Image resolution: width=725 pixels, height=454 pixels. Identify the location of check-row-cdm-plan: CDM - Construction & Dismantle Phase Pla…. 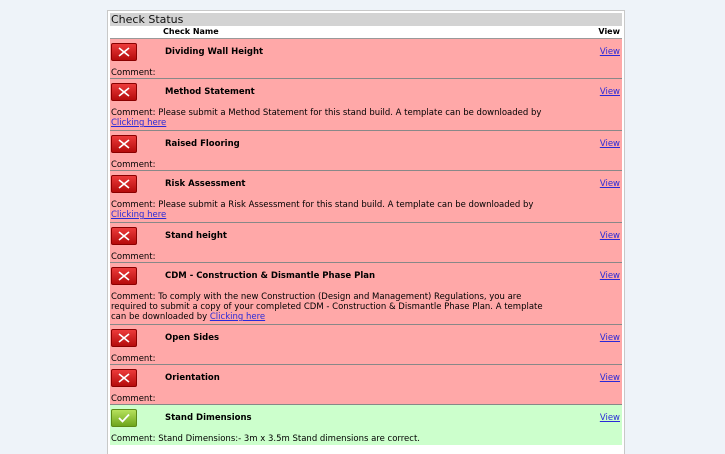
(366, 294).